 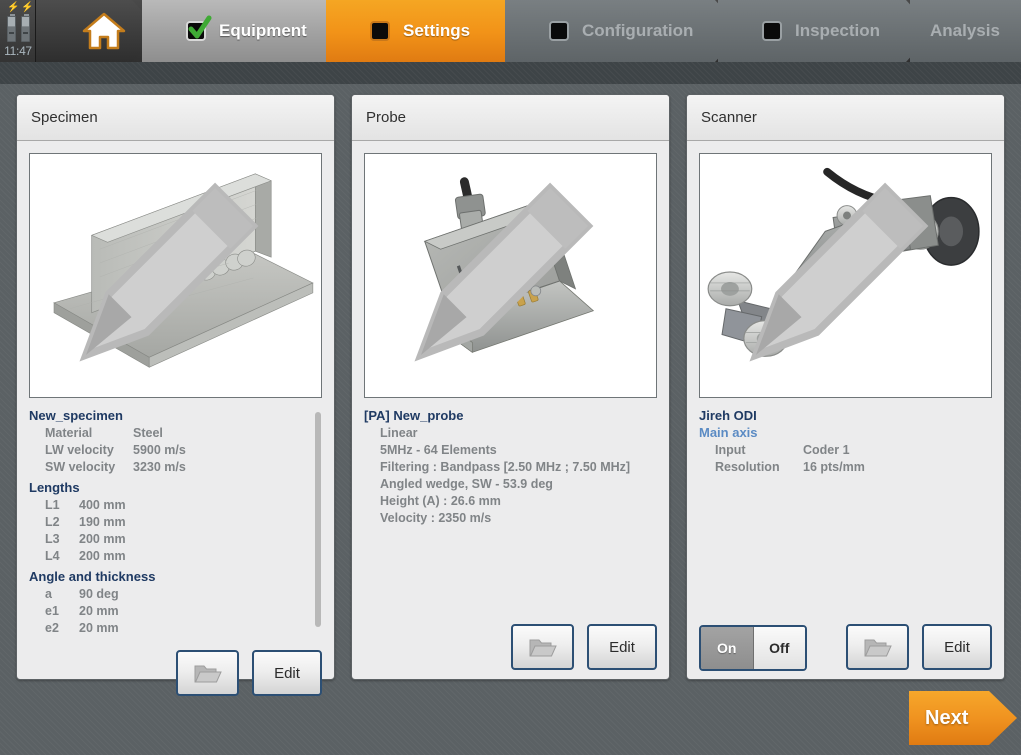 I want to click on specimen-open-button, so click(x=207, y=673).